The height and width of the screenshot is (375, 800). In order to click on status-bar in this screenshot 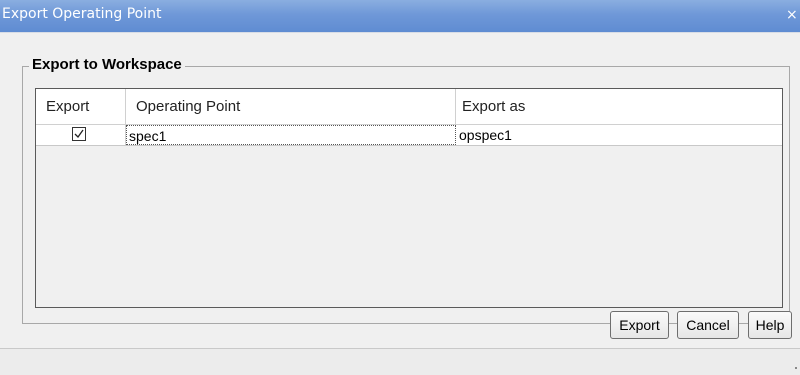, I will do `click(400, 361)`.